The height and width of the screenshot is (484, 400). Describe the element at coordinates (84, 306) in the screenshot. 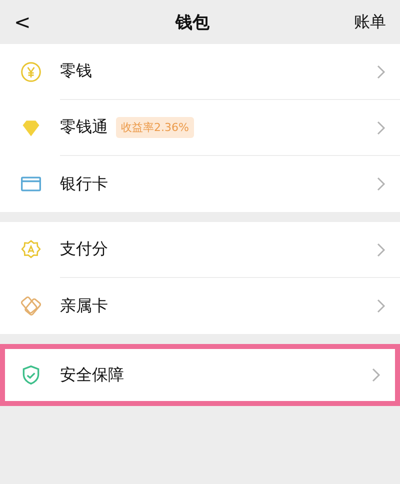

I see `item-label: 亲属卡` at that location.